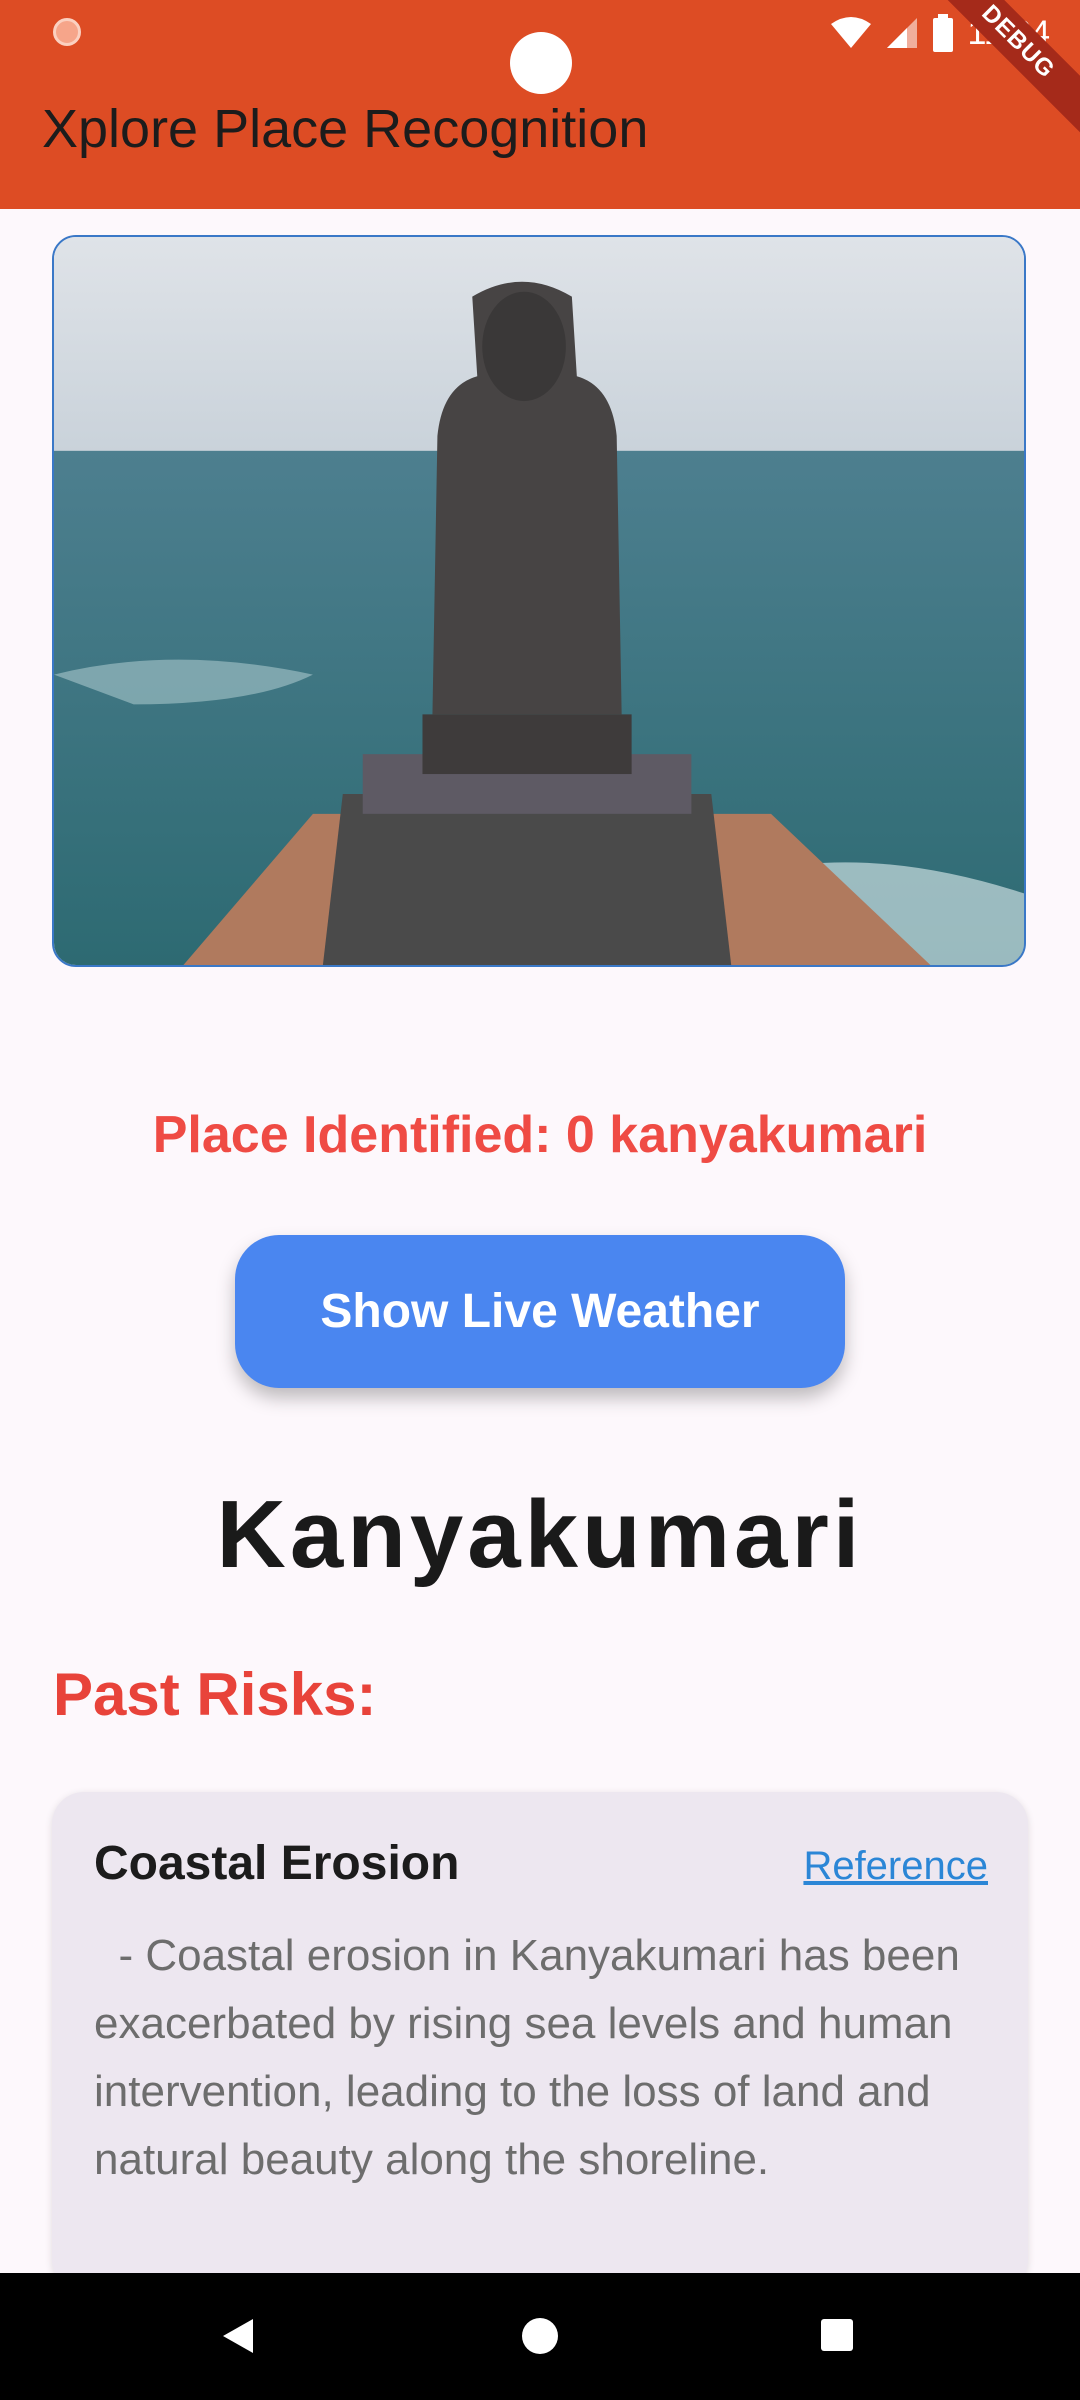 This screenshot has height=2400, width=1080. What do you see at coordinates (215, 1694) in the screenshot?
I see `past-risks-heading: Past Risks:` at bounding box center [215, 1694].